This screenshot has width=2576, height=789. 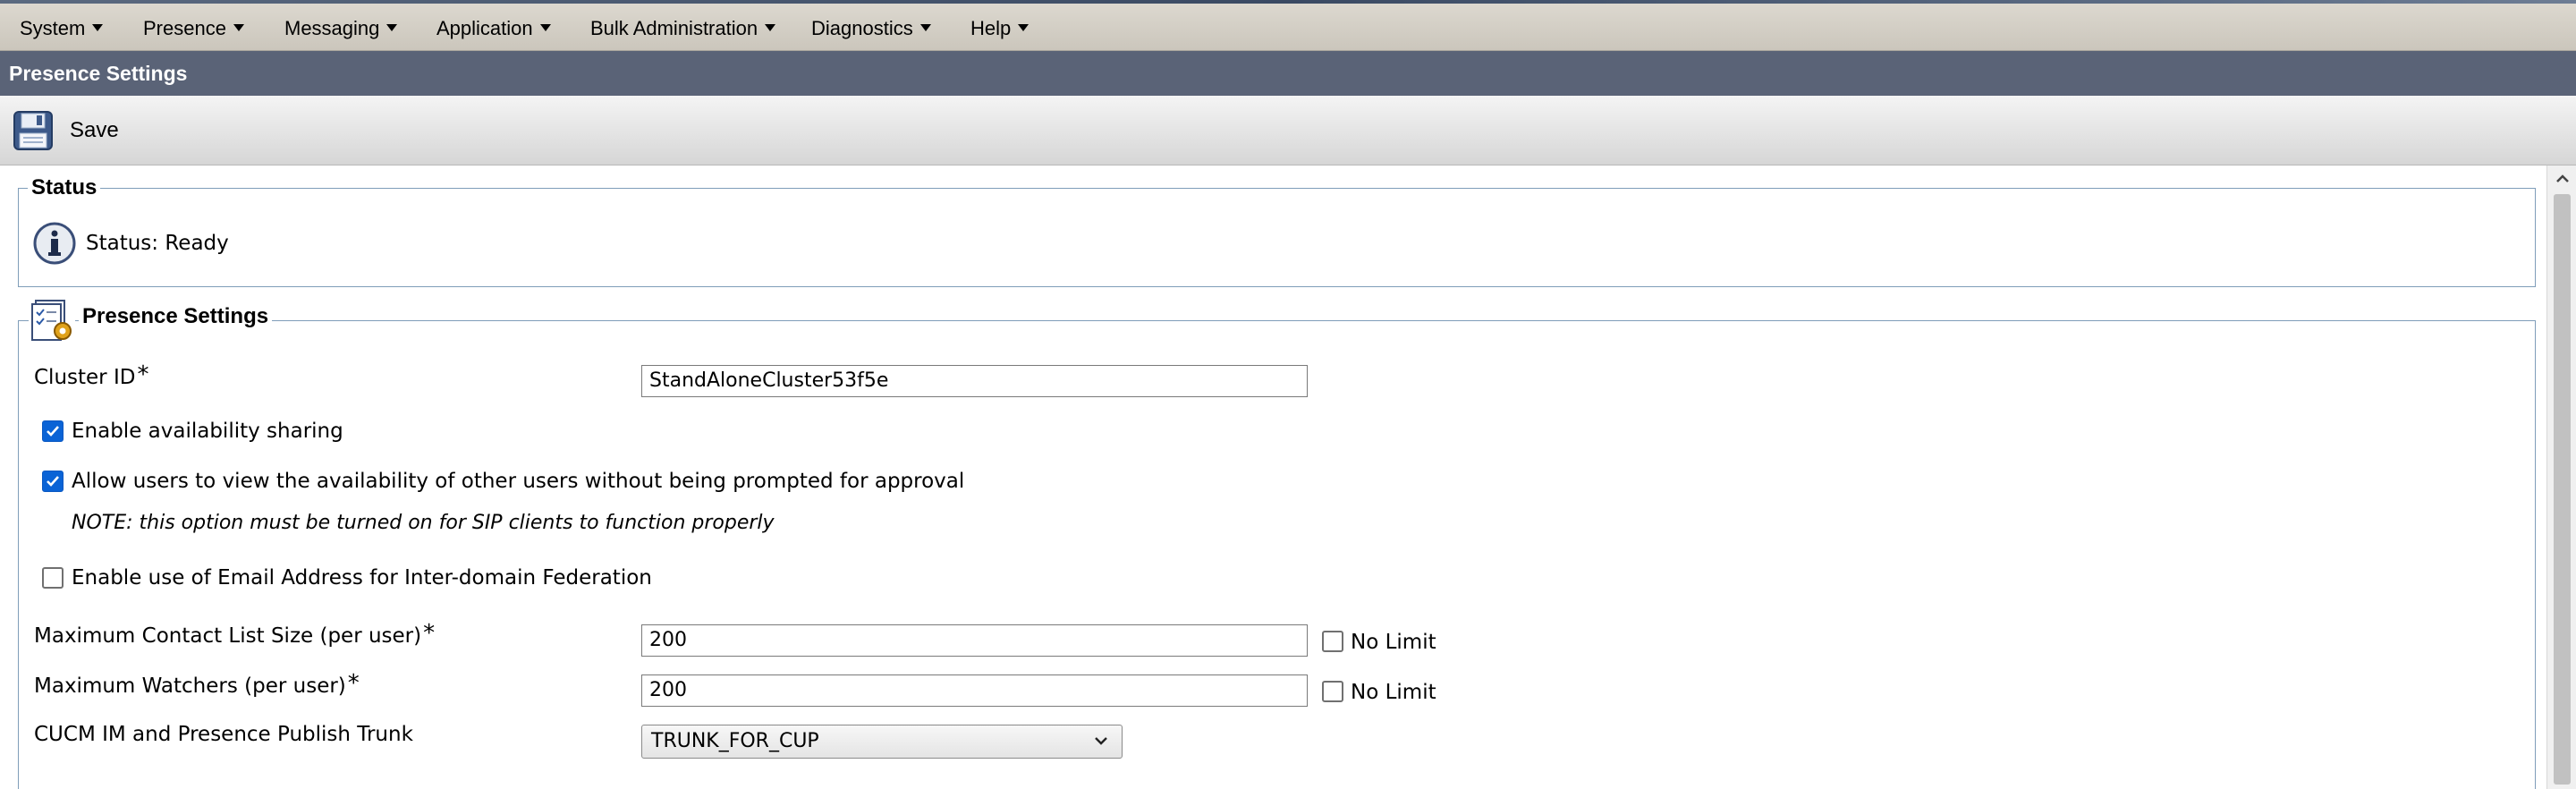 What do you see at coordinates (862, 28) in the screenshot?
I see `menu-diagnostics-label: Diagnostics` at bounding box center [862, 28].